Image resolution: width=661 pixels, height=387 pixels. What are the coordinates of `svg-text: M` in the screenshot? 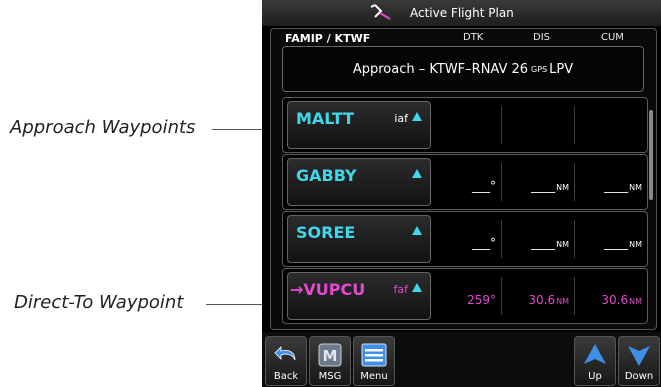 It's located at (330, 356).